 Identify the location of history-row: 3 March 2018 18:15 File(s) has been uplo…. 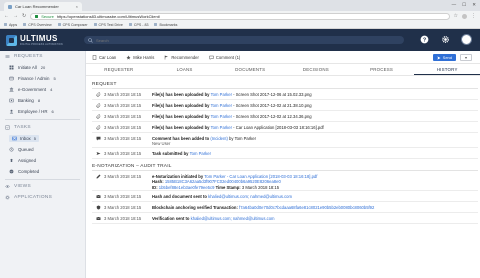
(285, 127).